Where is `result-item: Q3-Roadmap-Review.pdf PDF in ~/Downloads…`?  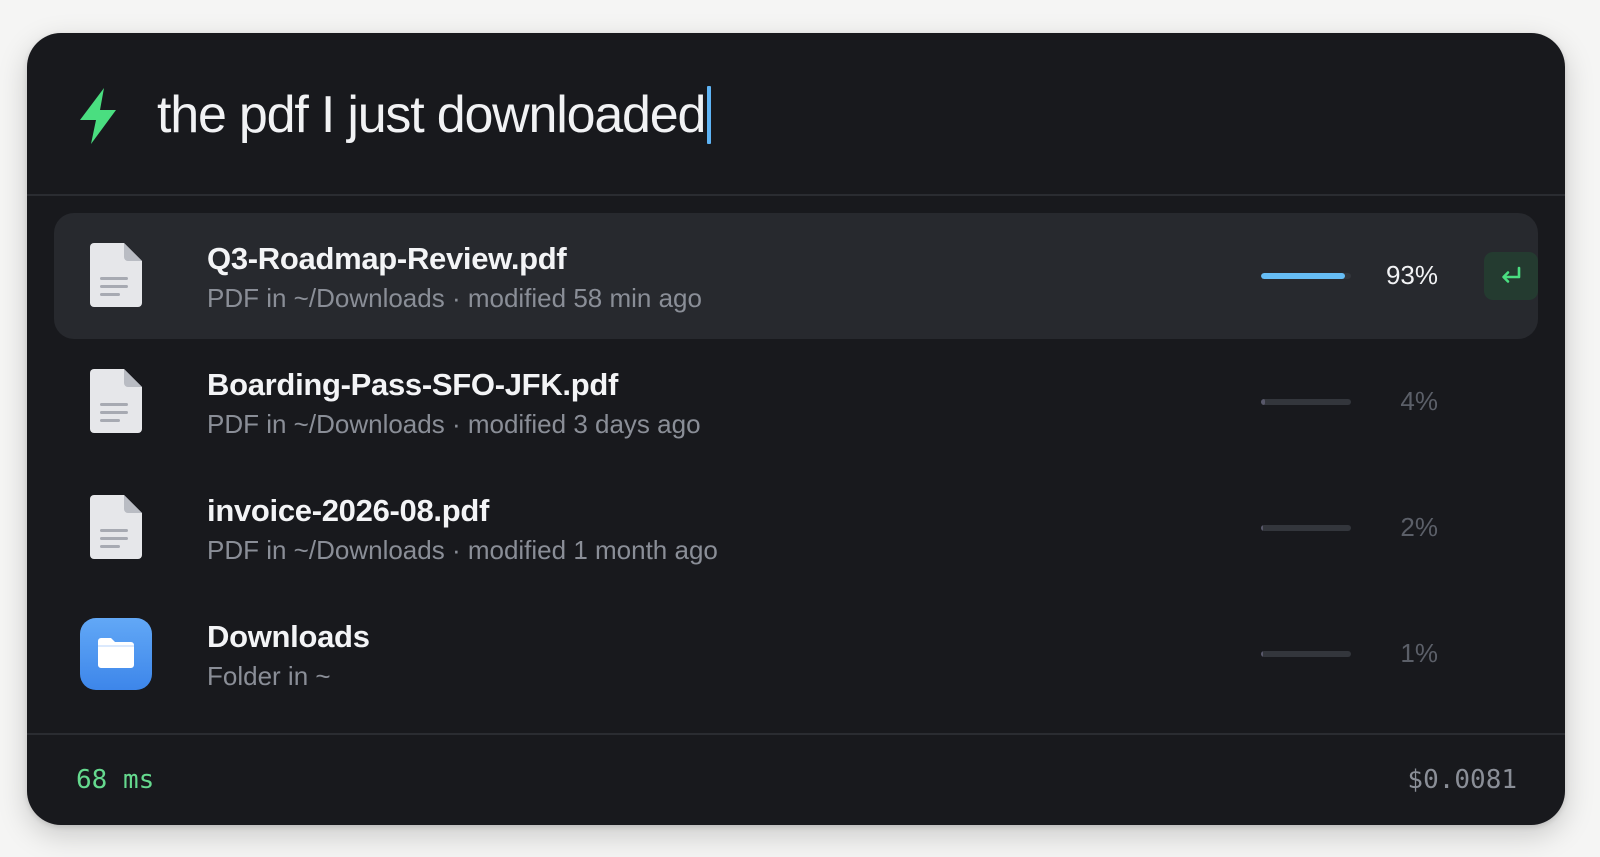
result-item: Q3-Roadmap-Review.pdf PDF in ~/Downloads… is located at coordinates (796, 276).